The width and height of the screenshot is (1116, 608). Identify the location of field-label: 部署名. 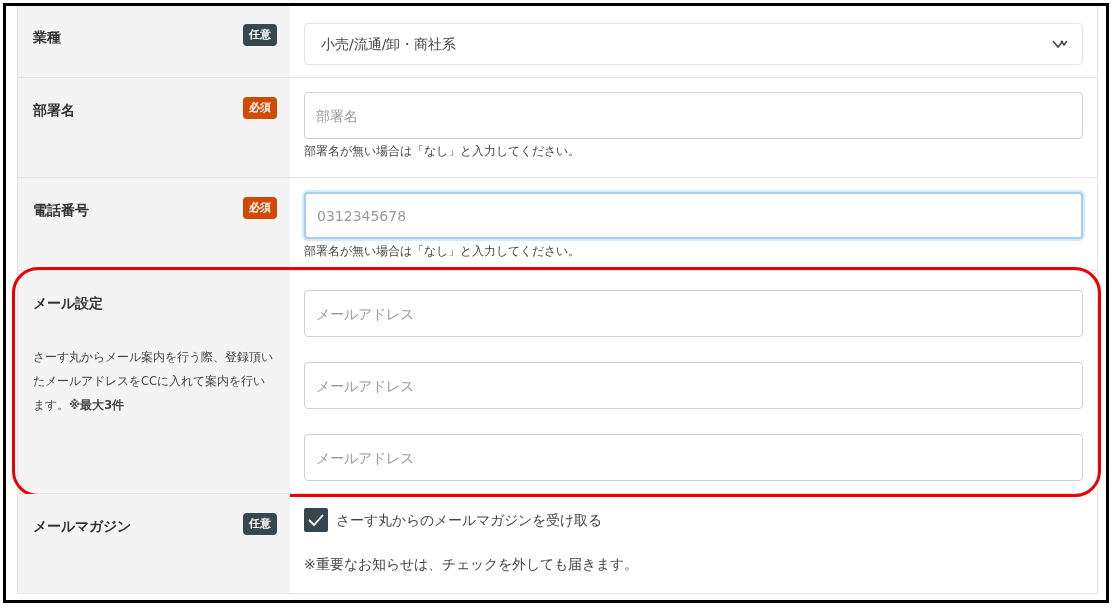
(54, 110).